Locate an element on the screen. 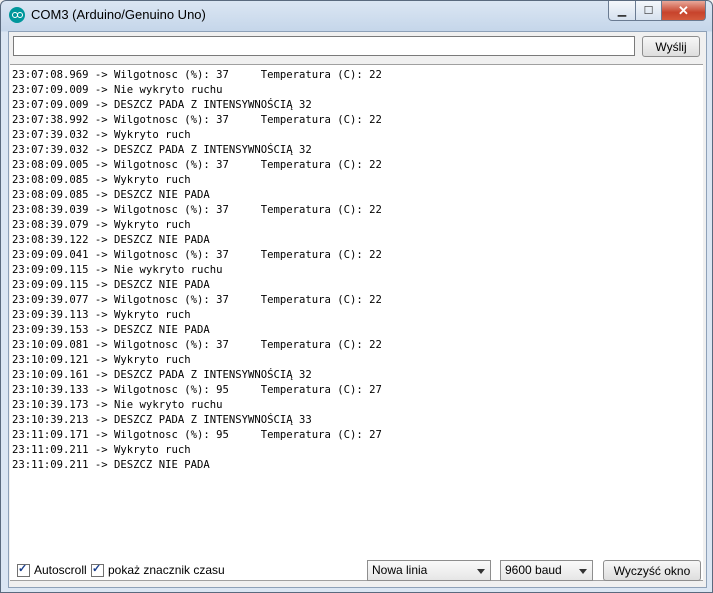 This screenshot has height=593, width=713. serial-line: 23:08:39.079 -> Wykryto ruch is located at coordinates (101, 225).